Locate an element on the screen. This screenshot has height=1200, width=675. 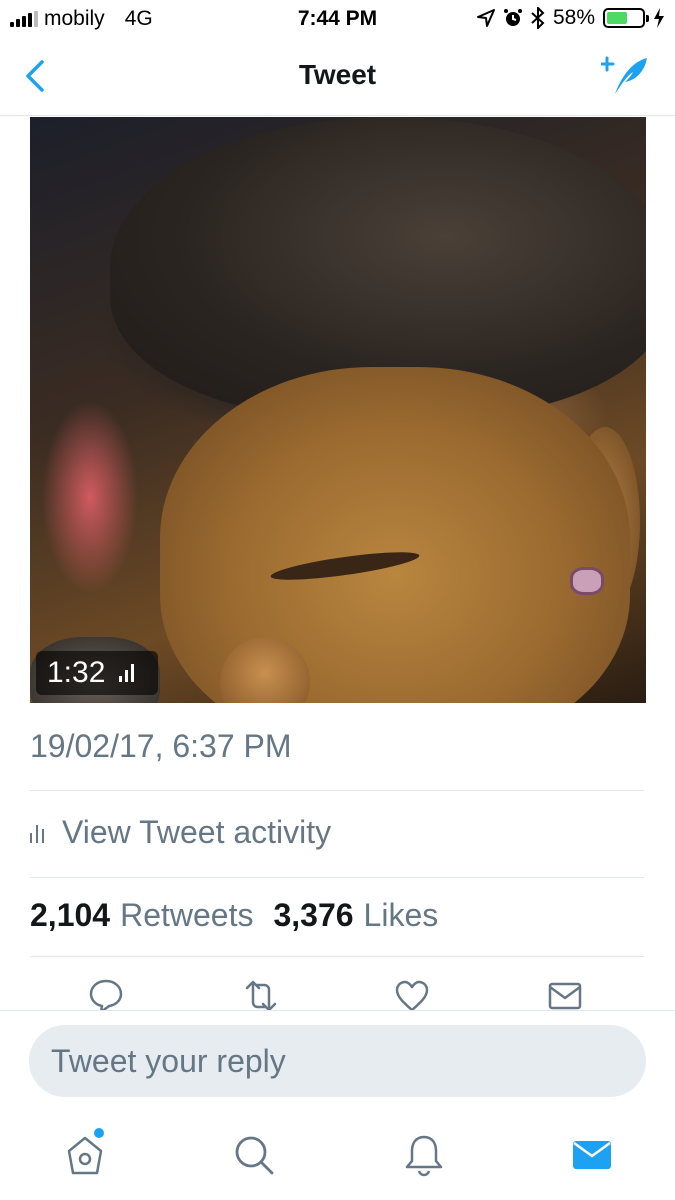
charging-icon is located at coordinates (659, 18).